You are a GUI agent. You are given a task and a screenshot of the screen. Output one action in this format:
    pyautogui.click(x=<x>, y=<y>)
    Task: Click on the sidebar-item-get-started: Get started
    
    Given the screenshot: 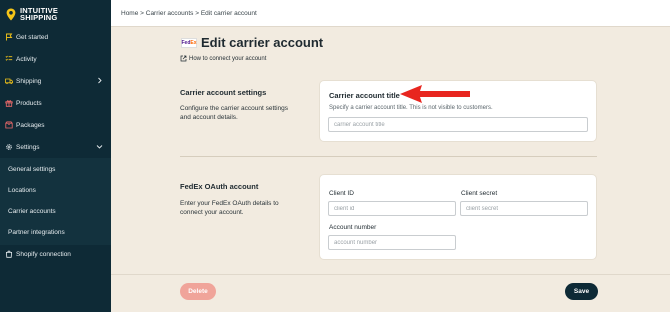 What is the action you would take?
    pyautogui.click(x=55, y=37)
    